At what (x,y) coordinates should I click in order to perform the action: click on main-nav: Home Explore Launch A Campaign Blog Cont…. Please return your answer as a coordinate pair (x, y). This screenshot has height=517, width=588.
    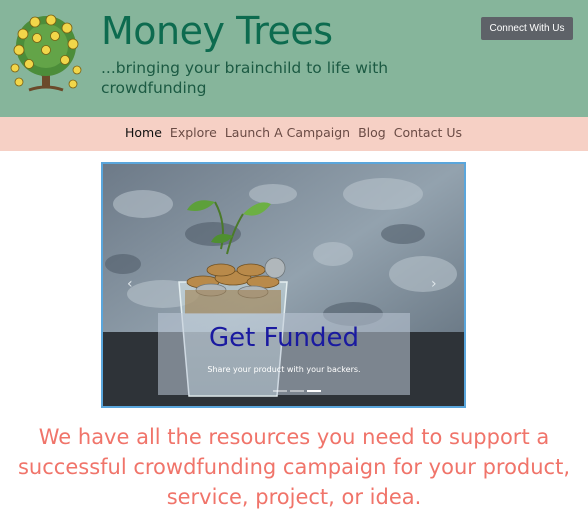
    Looking at the image, I should click on (294, 134).